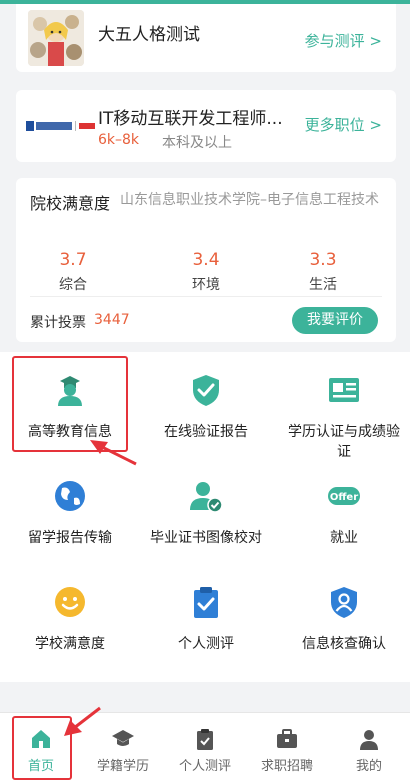 The image size is (410, 782). Describe the element at coordinates (122, 766) in the screenshot. I see `nav-item-label: 学籍学历` at that location.